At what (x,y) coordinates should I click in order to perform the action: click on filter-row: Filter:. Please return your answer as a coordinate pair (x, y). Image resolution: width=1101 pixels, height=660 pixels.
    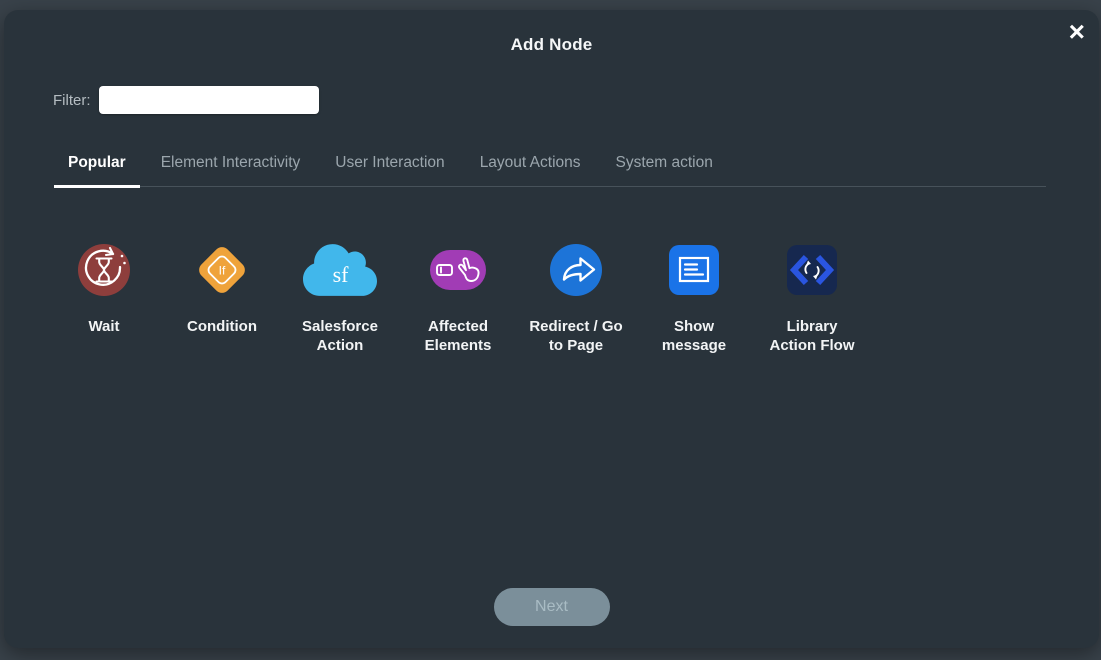
    Looking at the image, I should click on (186, 100).